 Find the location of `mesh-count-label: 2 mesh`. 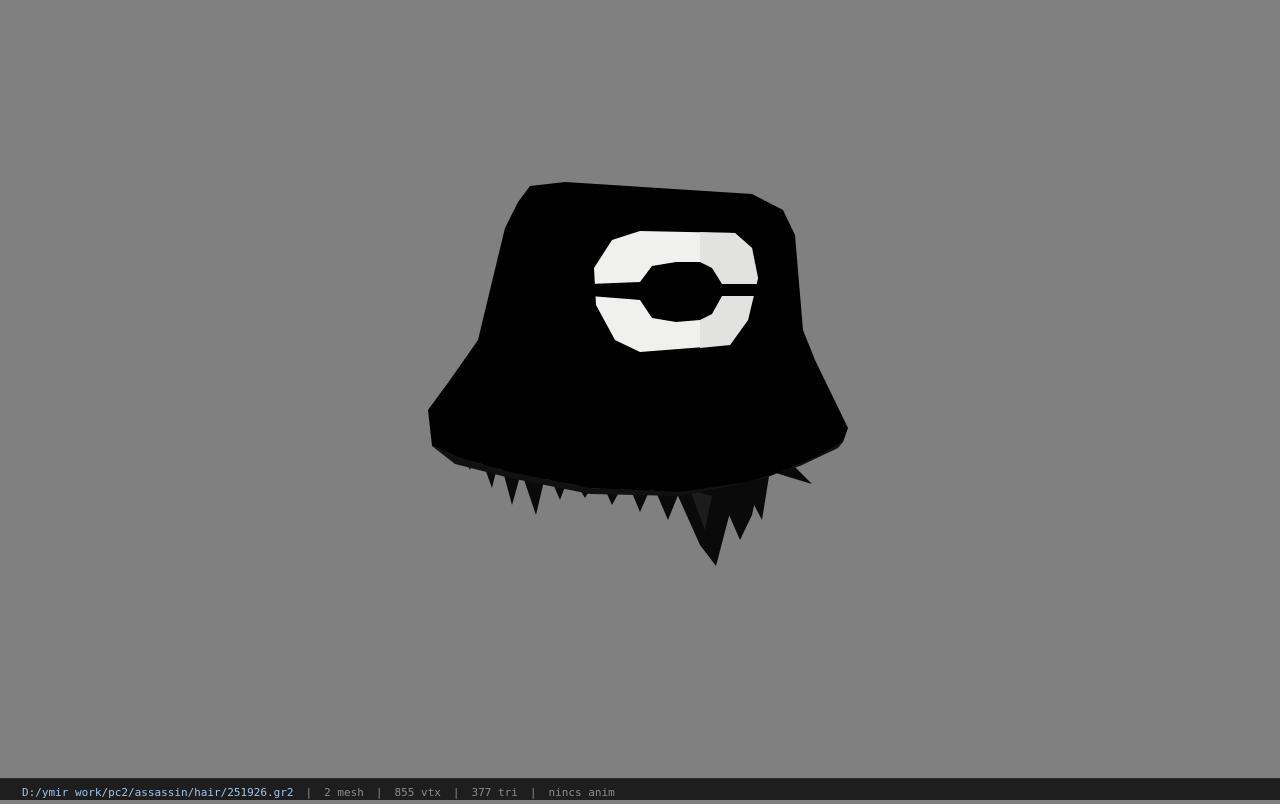

mesh-count-label: 2 mesh is located at coordinates (344, 792).